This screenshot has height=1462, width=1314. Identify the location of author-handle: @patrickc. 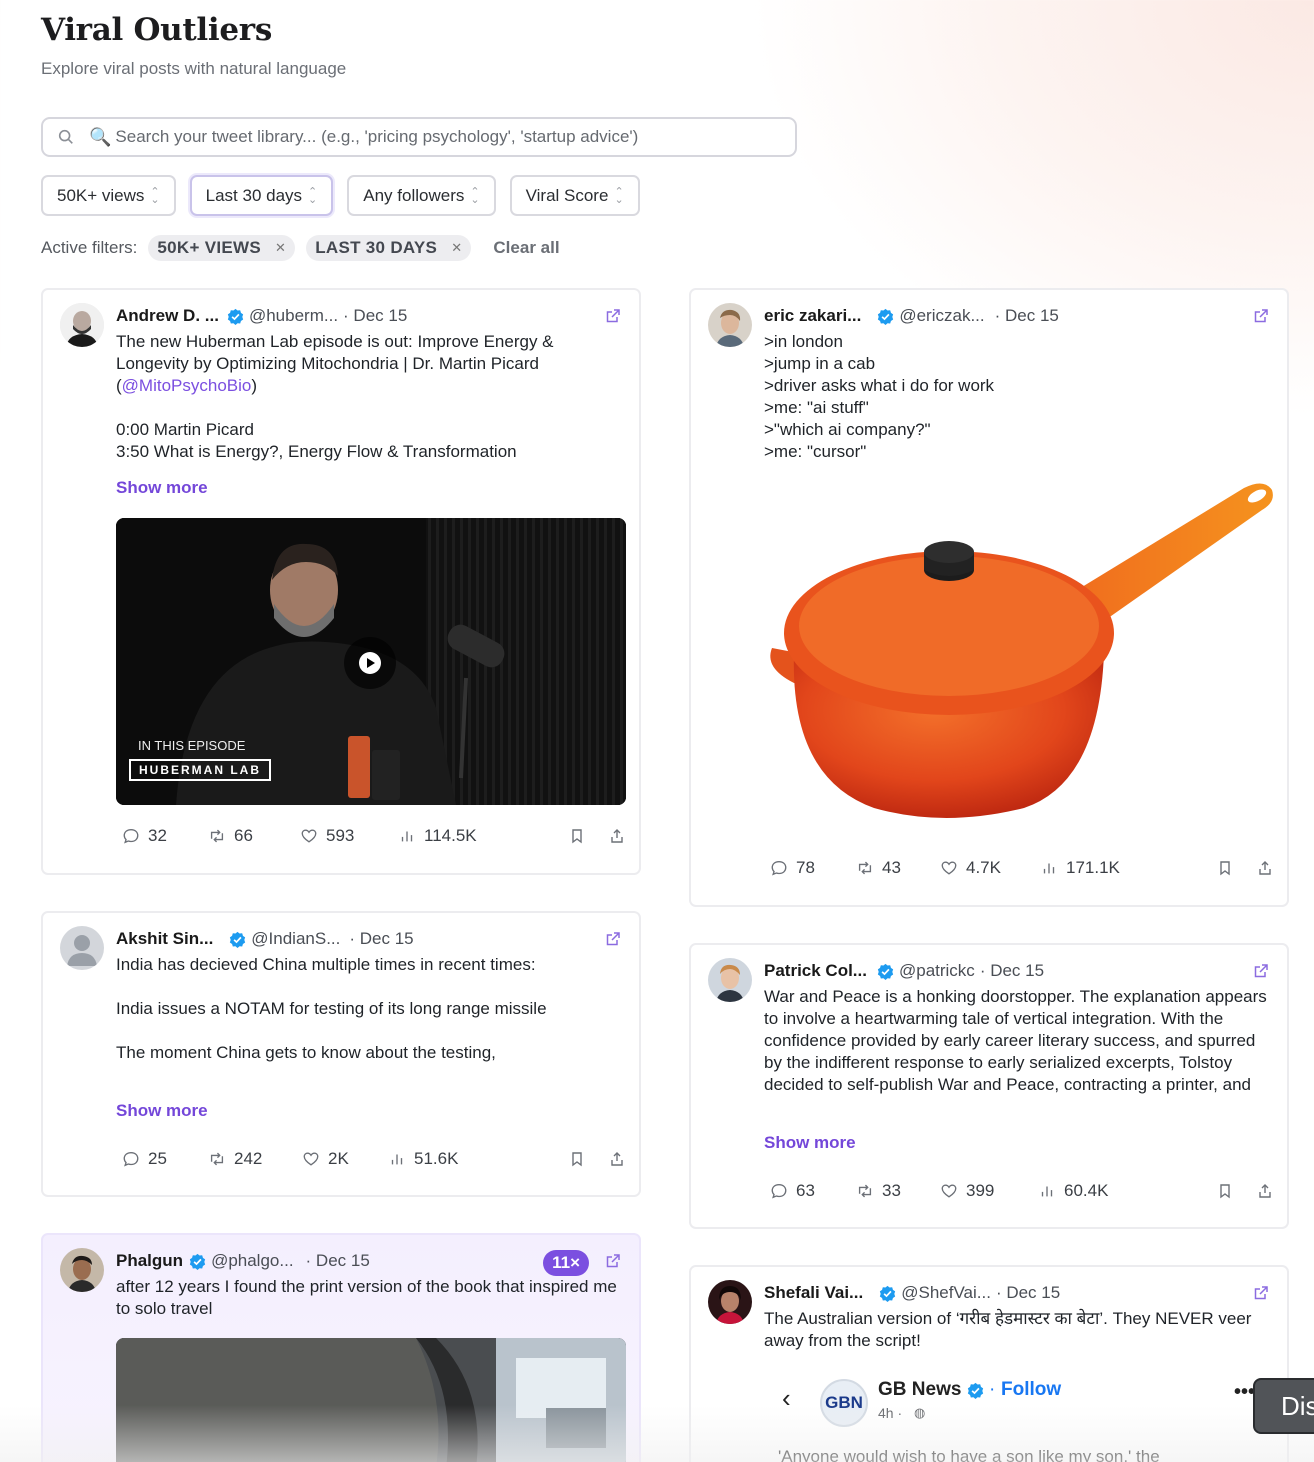
(937, 971).